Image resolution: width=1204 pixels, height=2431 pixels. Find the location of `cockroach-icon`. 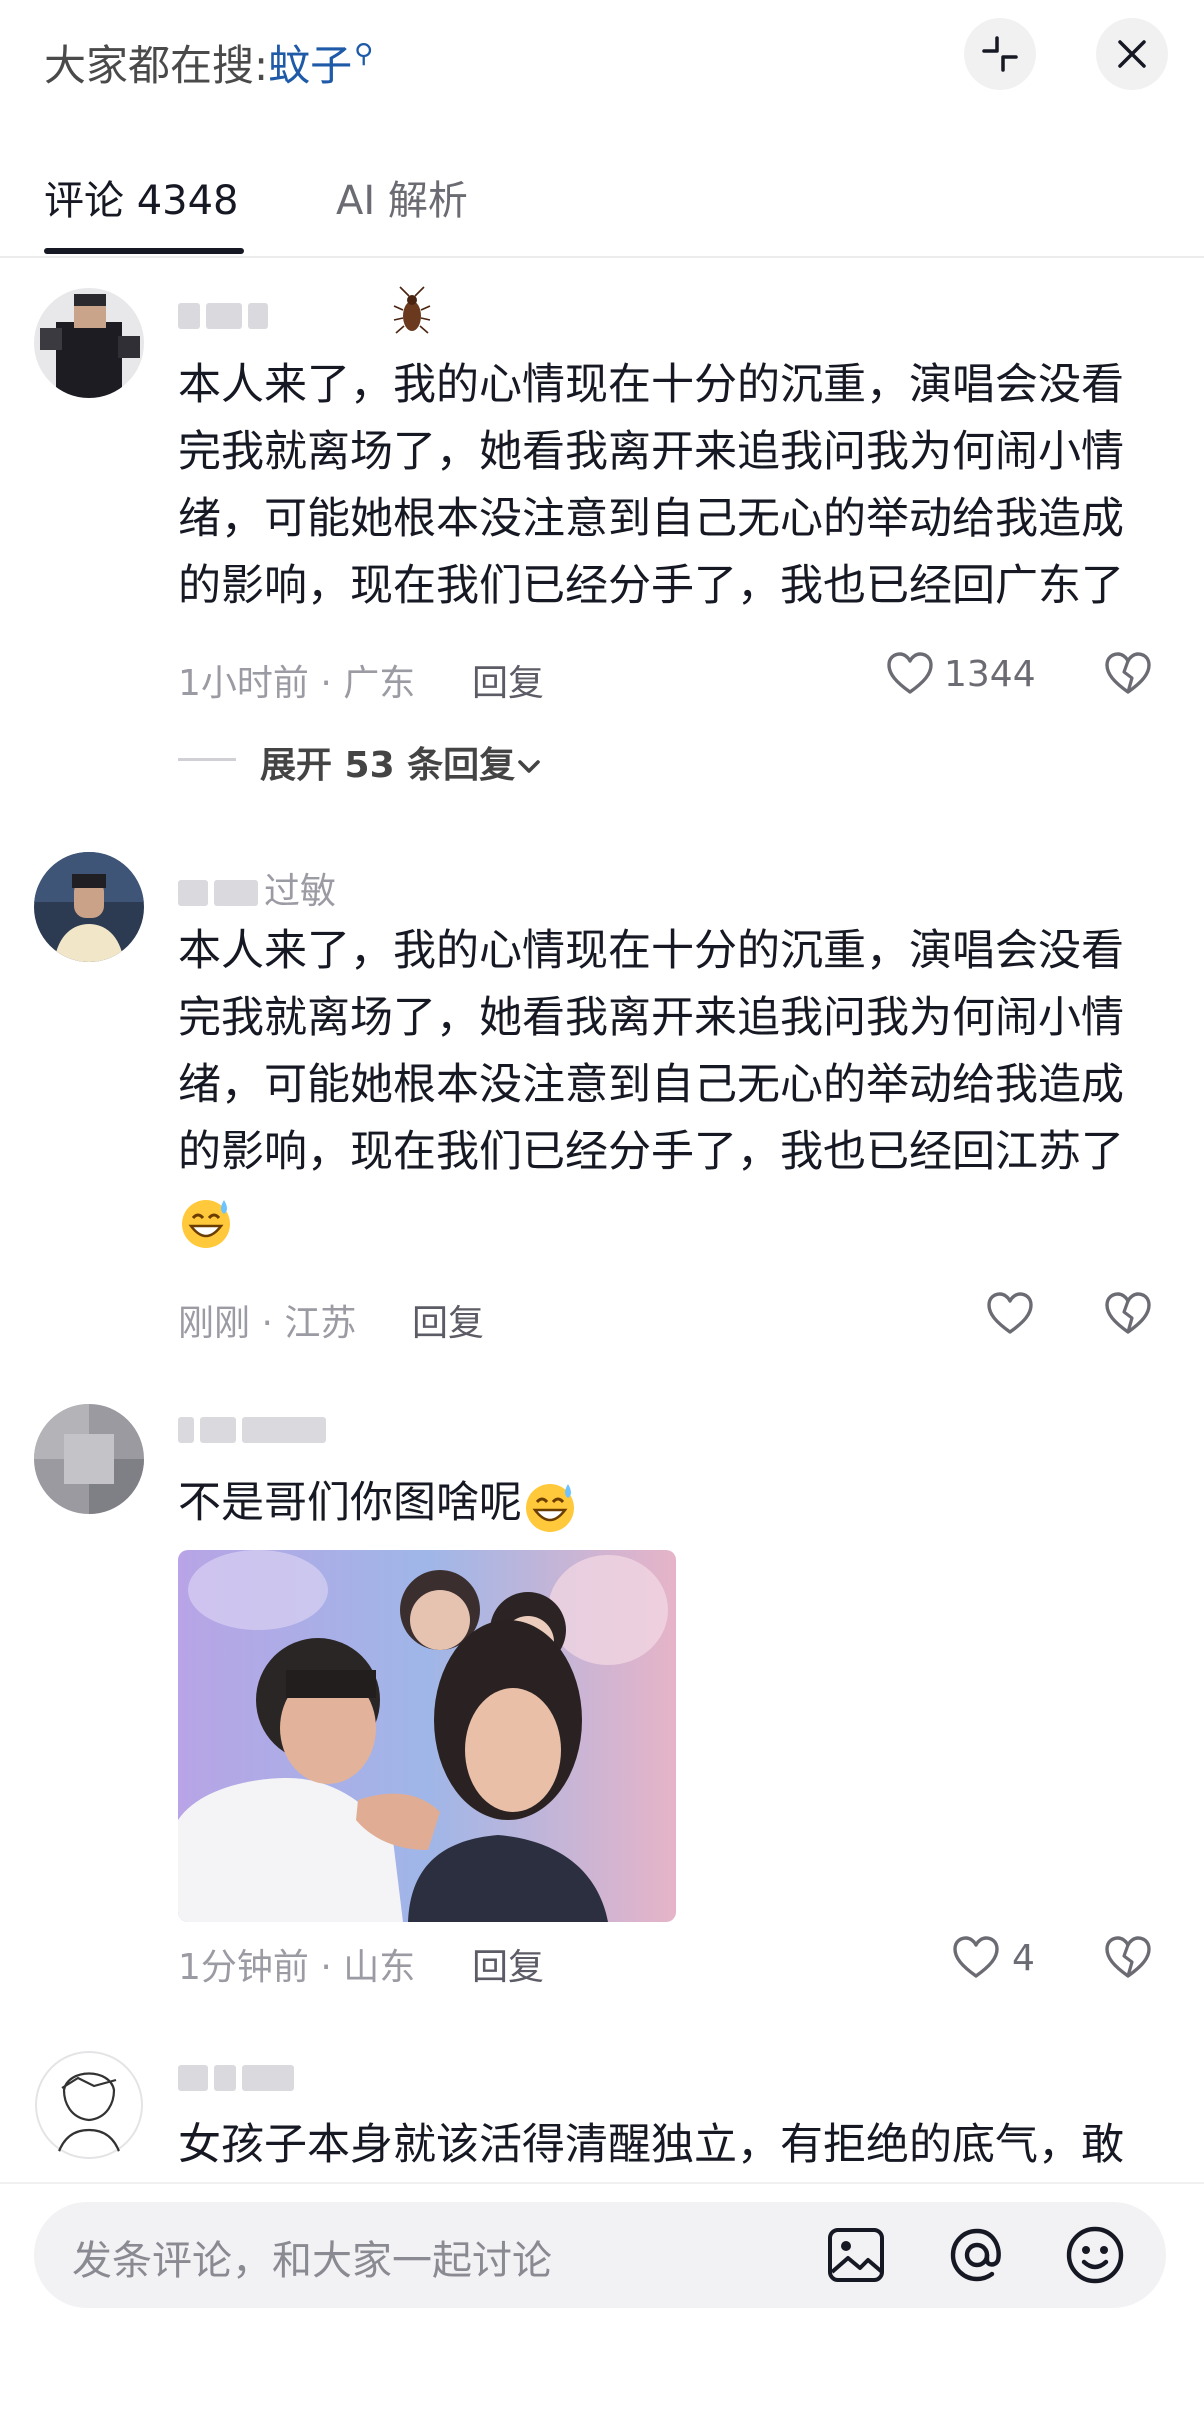

cockroach-icon is located at coordinates (412, 313).